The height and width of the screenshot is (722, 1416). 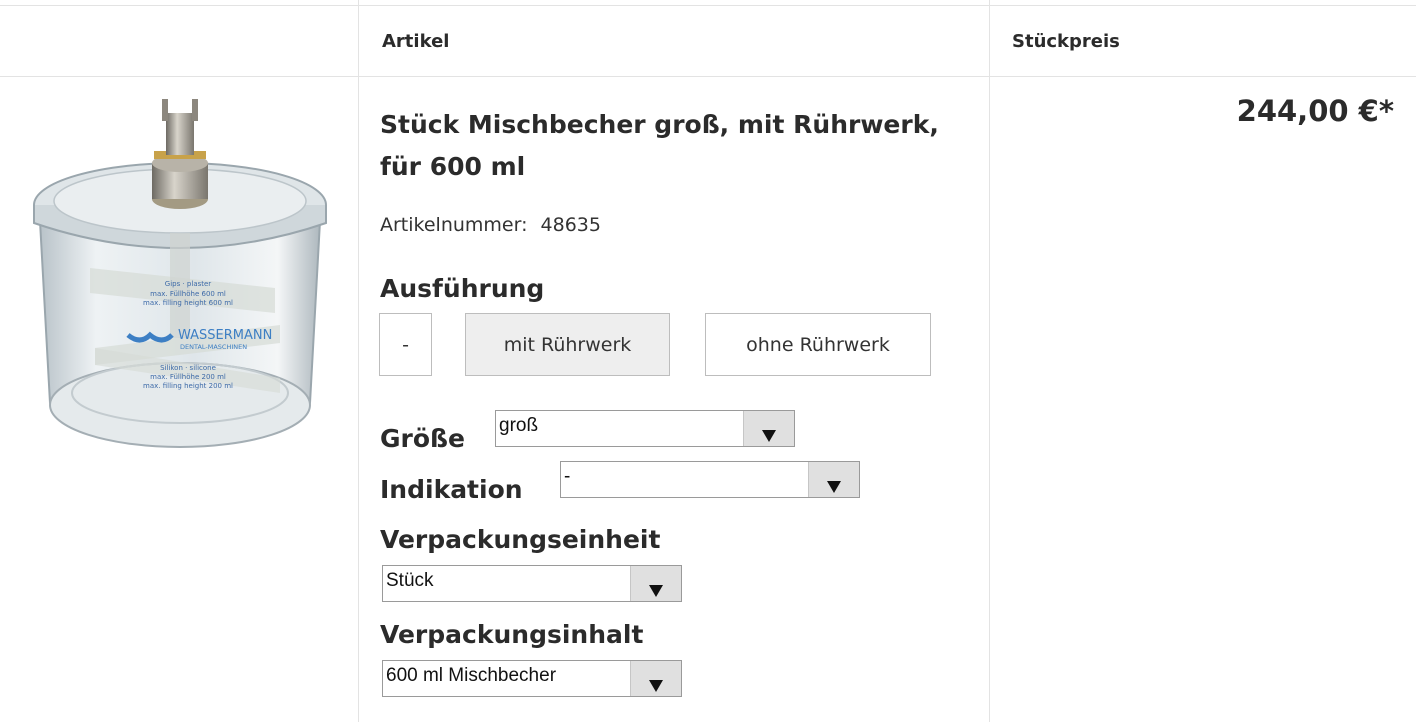 What do you see at coordinates (188, 377) in the screenshot?
I see `beaker-label-bottom-2: max. Füllhöhe 200 ml` at bounding box center [188, 377].